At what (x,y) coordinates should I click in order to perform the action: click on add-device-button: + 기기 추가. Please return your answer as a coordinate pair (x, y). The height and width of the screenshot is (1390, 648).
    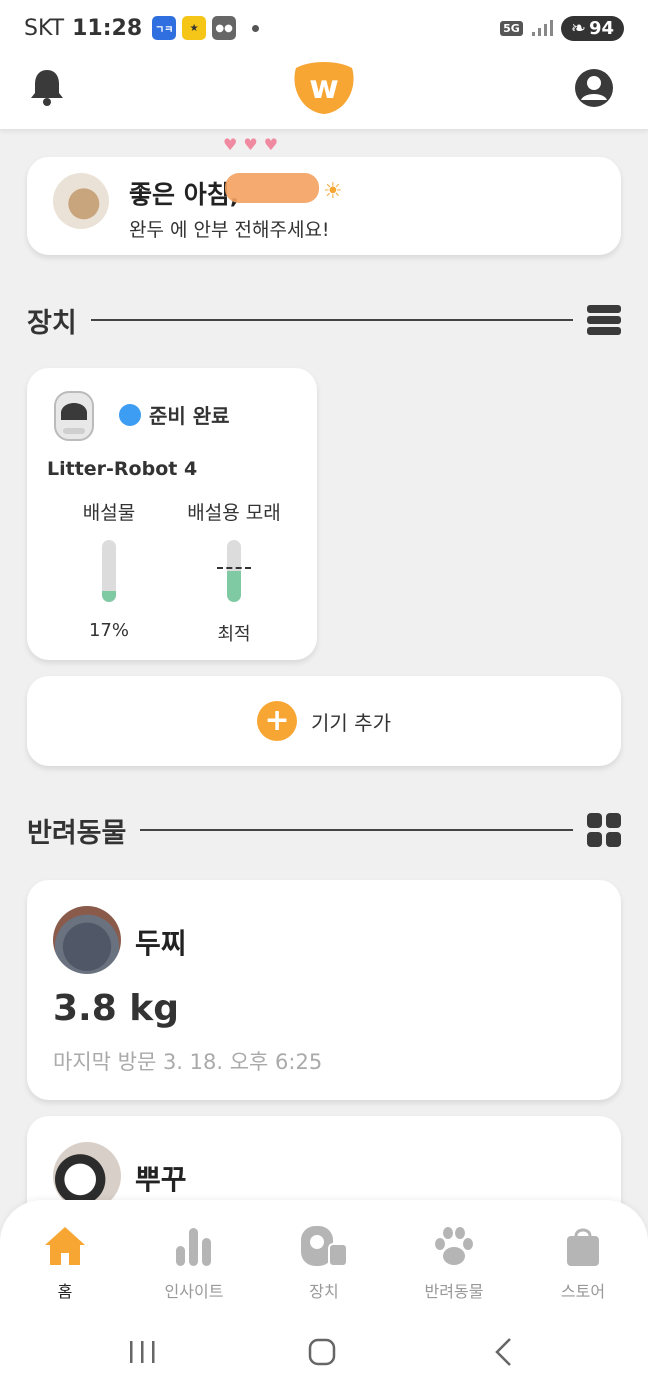
    Looking at the image, I should click on (324, 721).